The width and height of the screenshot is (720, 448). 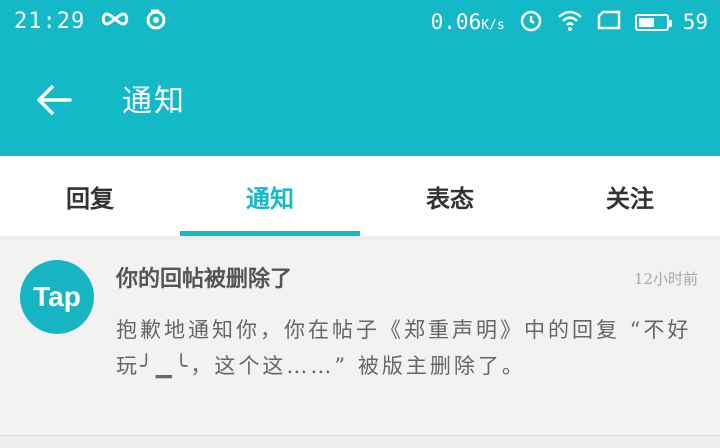 I want to click on tab-follows: 关注, so click(x=630, y=196).